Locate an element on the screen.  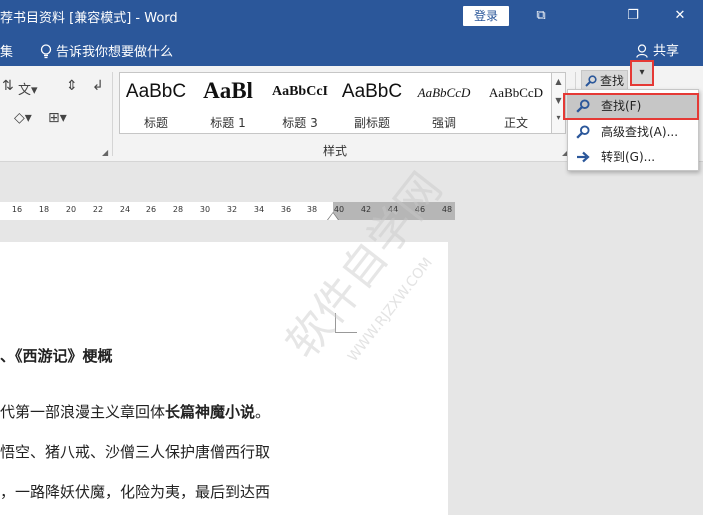
margin-corner-mark is located at coordinates (346, 323).